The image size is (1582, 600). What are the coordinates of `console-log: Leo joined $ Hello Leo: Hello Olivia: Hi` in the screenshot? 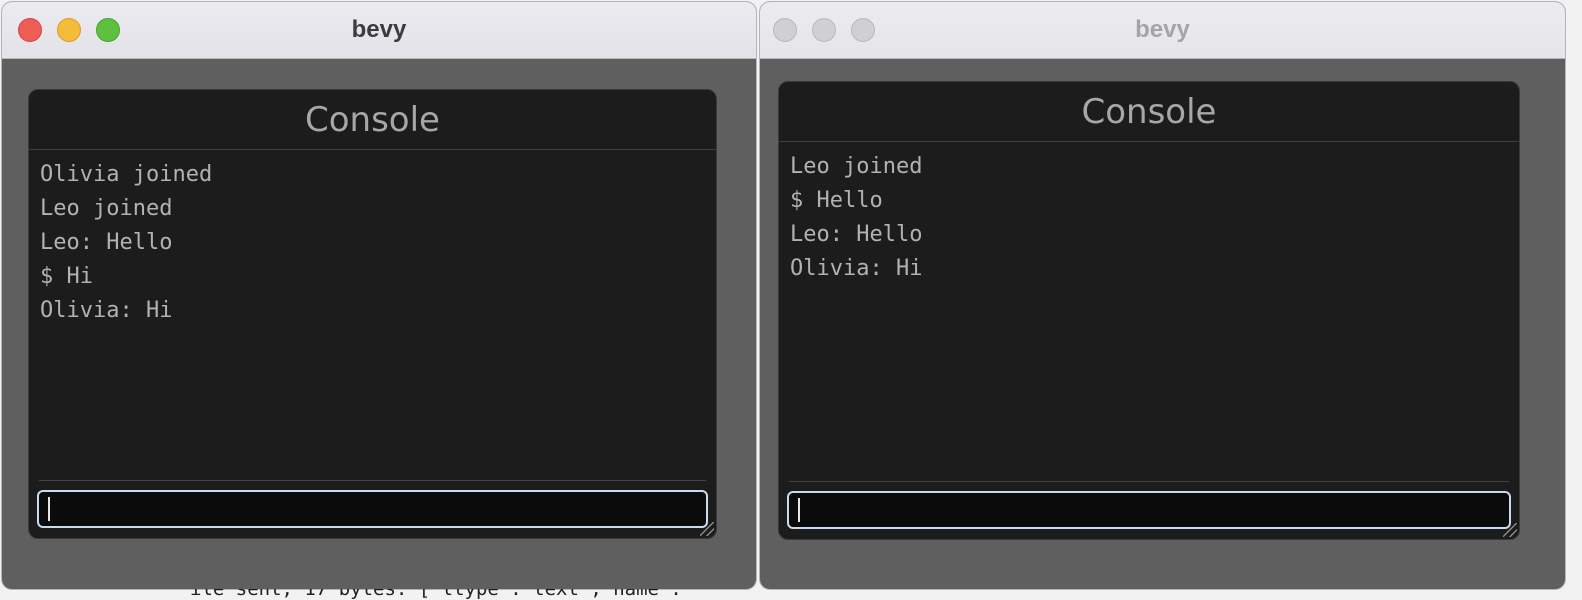 It's located at (1149, 214).